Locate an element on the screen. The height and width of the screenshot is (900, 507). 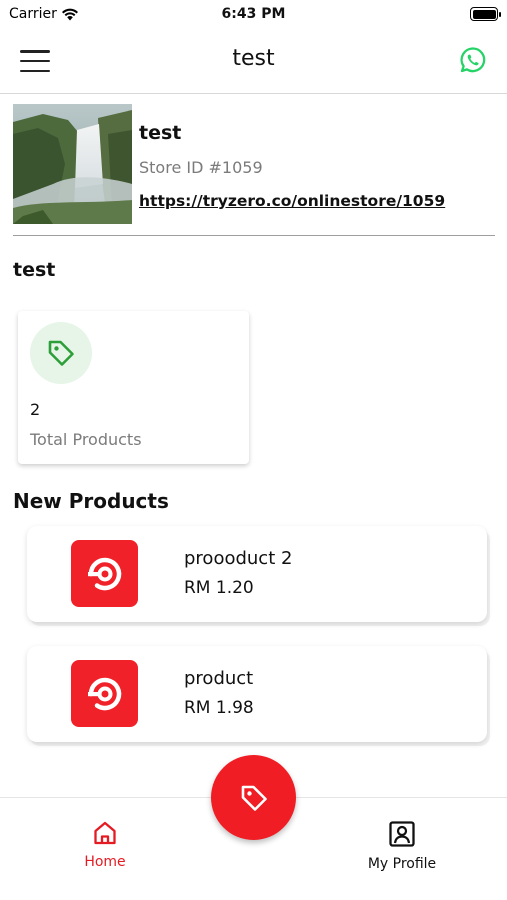
stat-icon-circle is located at coordinates (61, 353).